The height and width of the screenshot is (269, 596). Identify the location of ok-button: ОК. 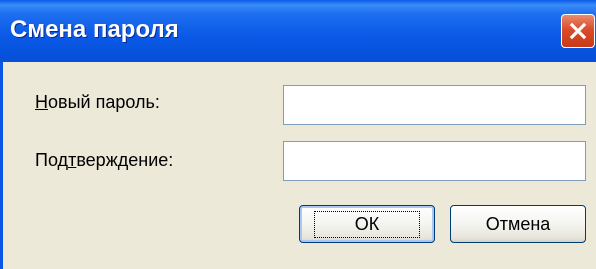
(367, 224).